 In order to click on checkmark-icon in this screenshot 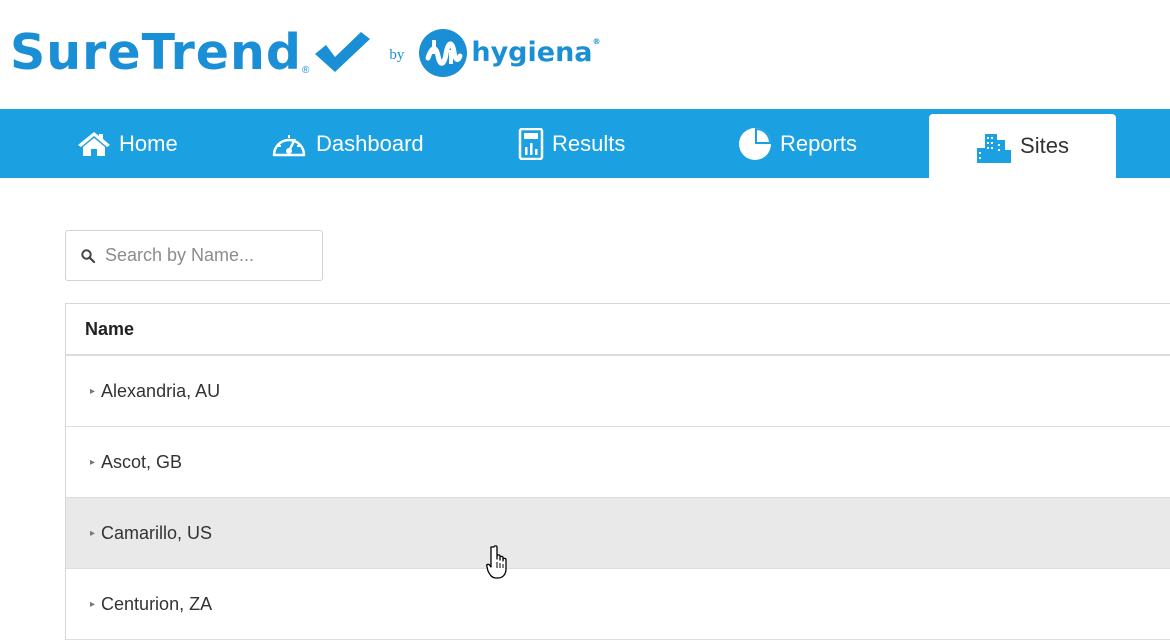, I will do `click(343, 52)`.